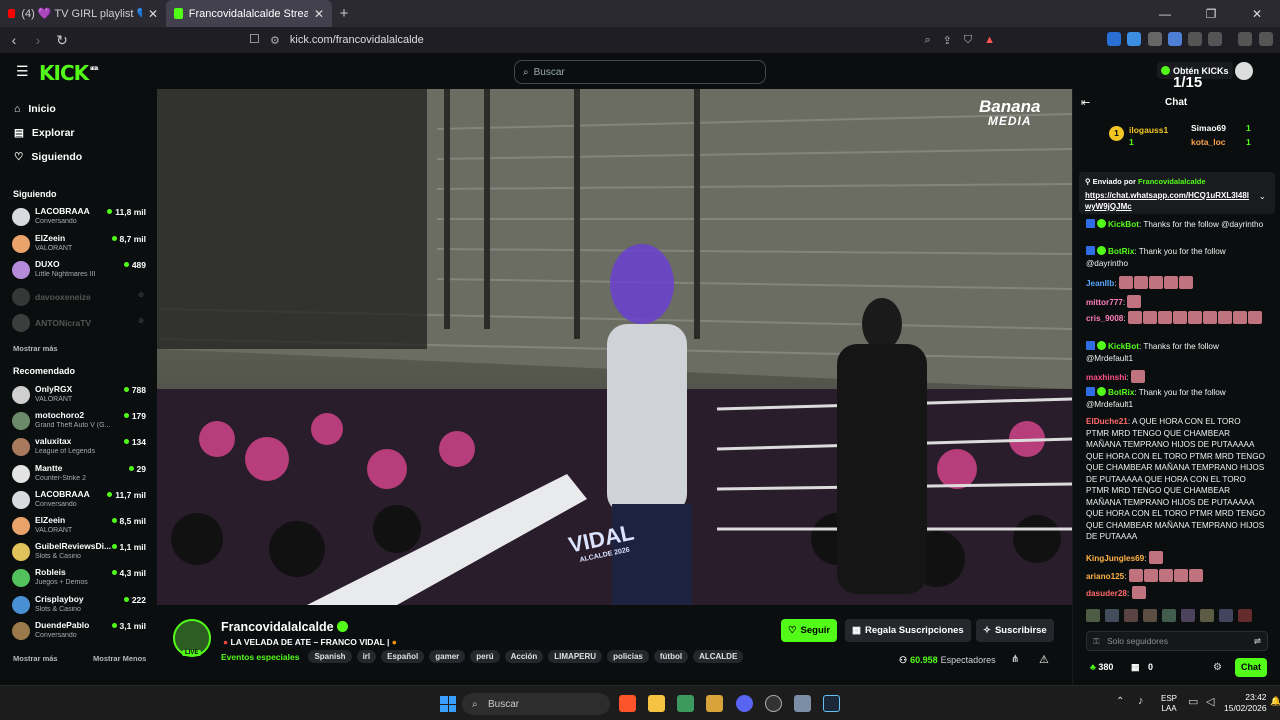 The image size is (1280, 720). I want to click on chat-username: cris_9008, so click(1104, 318).